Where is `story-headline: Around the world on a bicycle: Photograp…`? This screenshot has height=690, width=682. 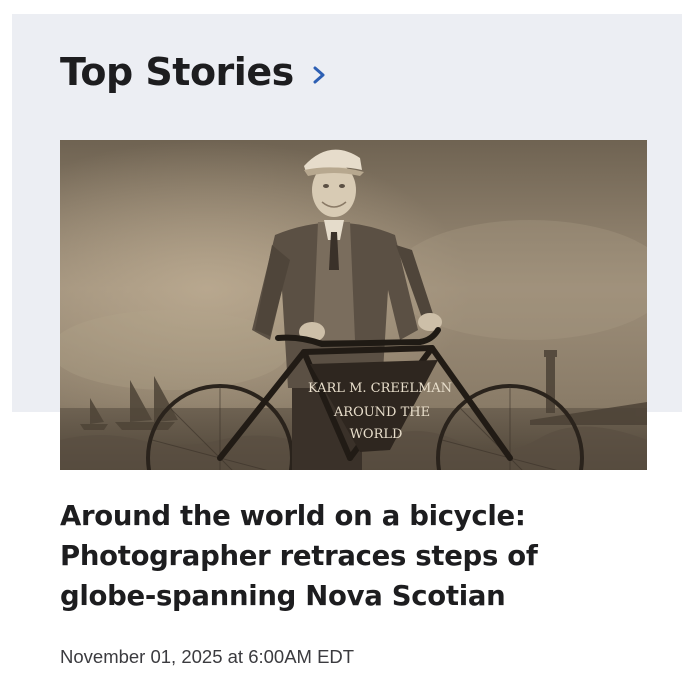 story-headline: Around the world on a bicycle: Photograp… is located at coordinates (350, 556).